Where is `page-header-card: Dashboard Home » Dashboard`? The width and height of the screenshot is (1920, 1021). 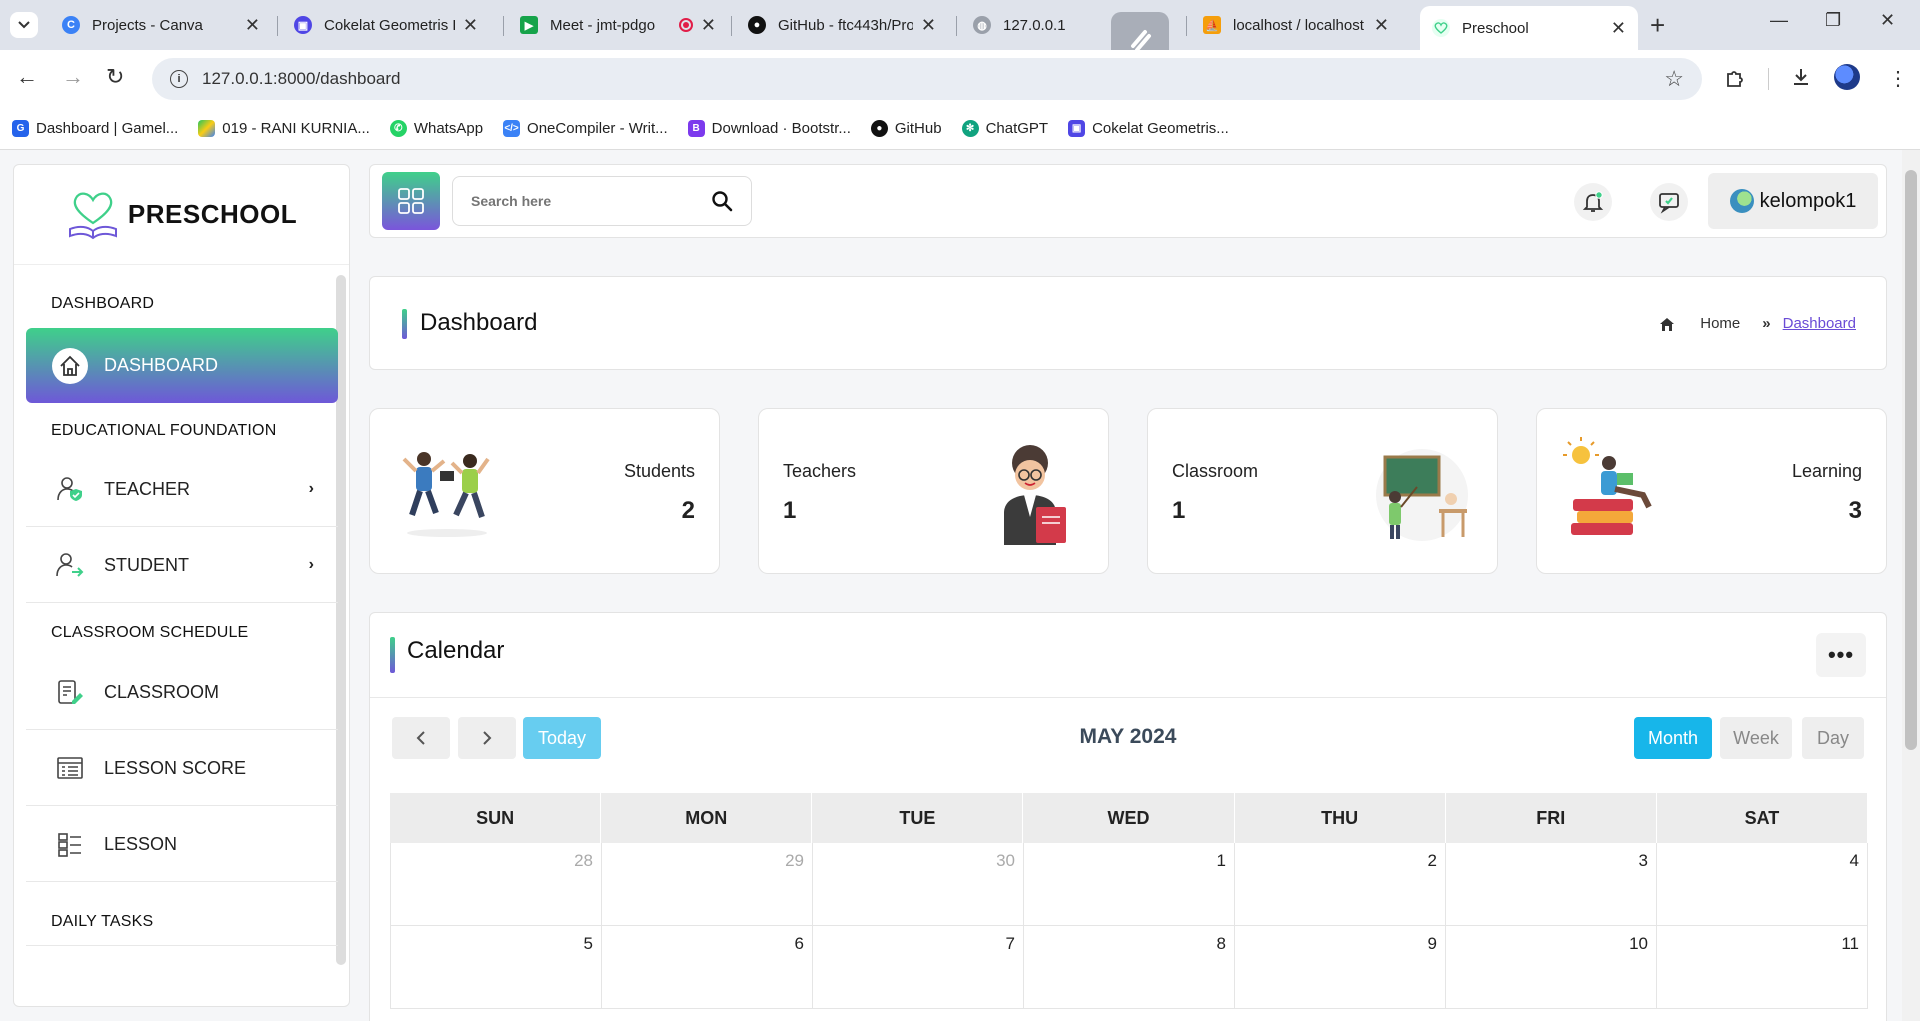 page-header-card: Dashboard Home » Dashboard is located at coordinates (1128, 323).